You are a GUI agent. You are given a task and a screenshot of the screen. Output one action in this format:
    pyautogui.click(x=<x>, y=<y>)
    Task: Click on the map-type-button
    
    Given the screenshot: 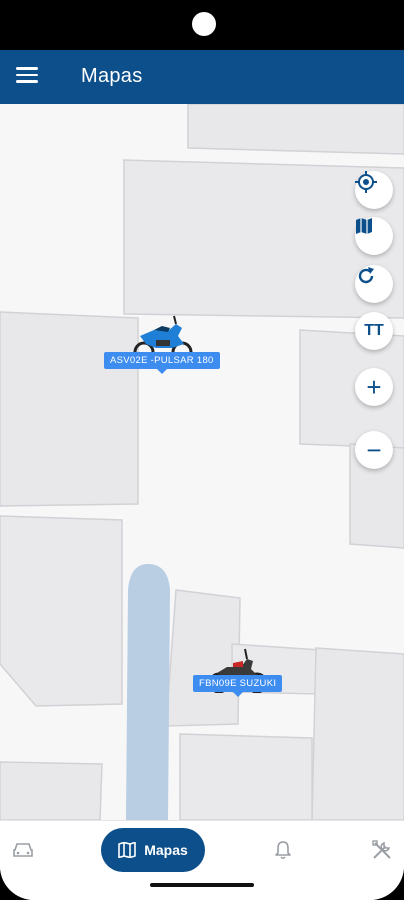 What is the action you would take?
    pyautogui.click(x=374, y=236)
    